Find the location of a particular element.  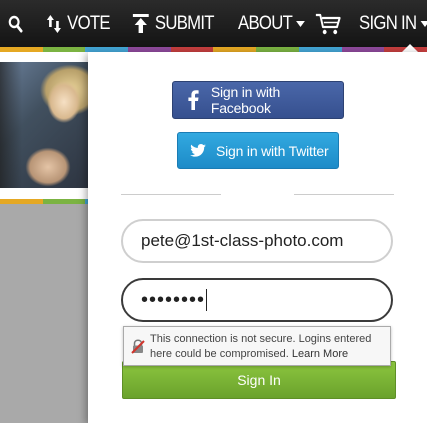

cart-icon is located at coordinates (328, 24).